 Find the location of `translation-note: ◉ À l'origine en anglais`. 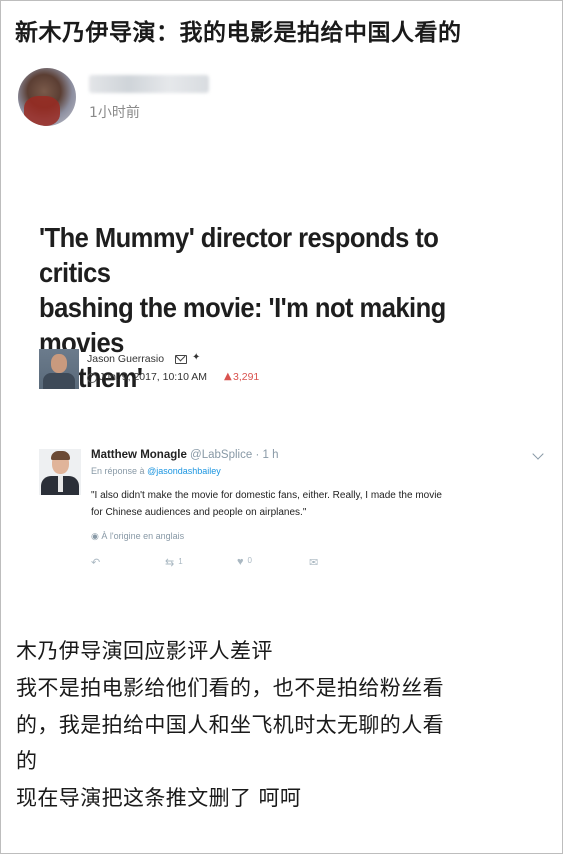

translation-note: ◉ À l'origine en anglais is located at coordinates (137, 536).